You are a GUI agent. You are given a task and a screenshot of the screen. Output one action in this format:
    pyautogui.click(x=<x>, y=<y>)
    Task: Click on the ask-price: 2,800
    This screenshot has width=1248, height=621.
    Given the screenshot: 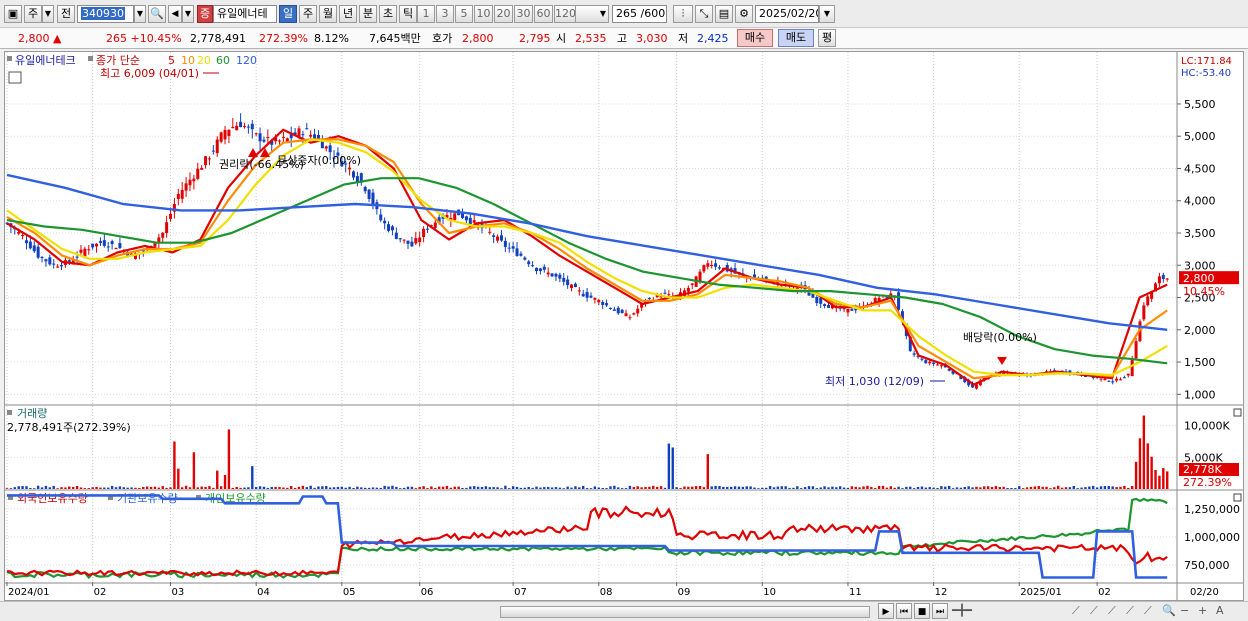 What is the action you would take?
    pyautogui.click(x=478, y=38)
    